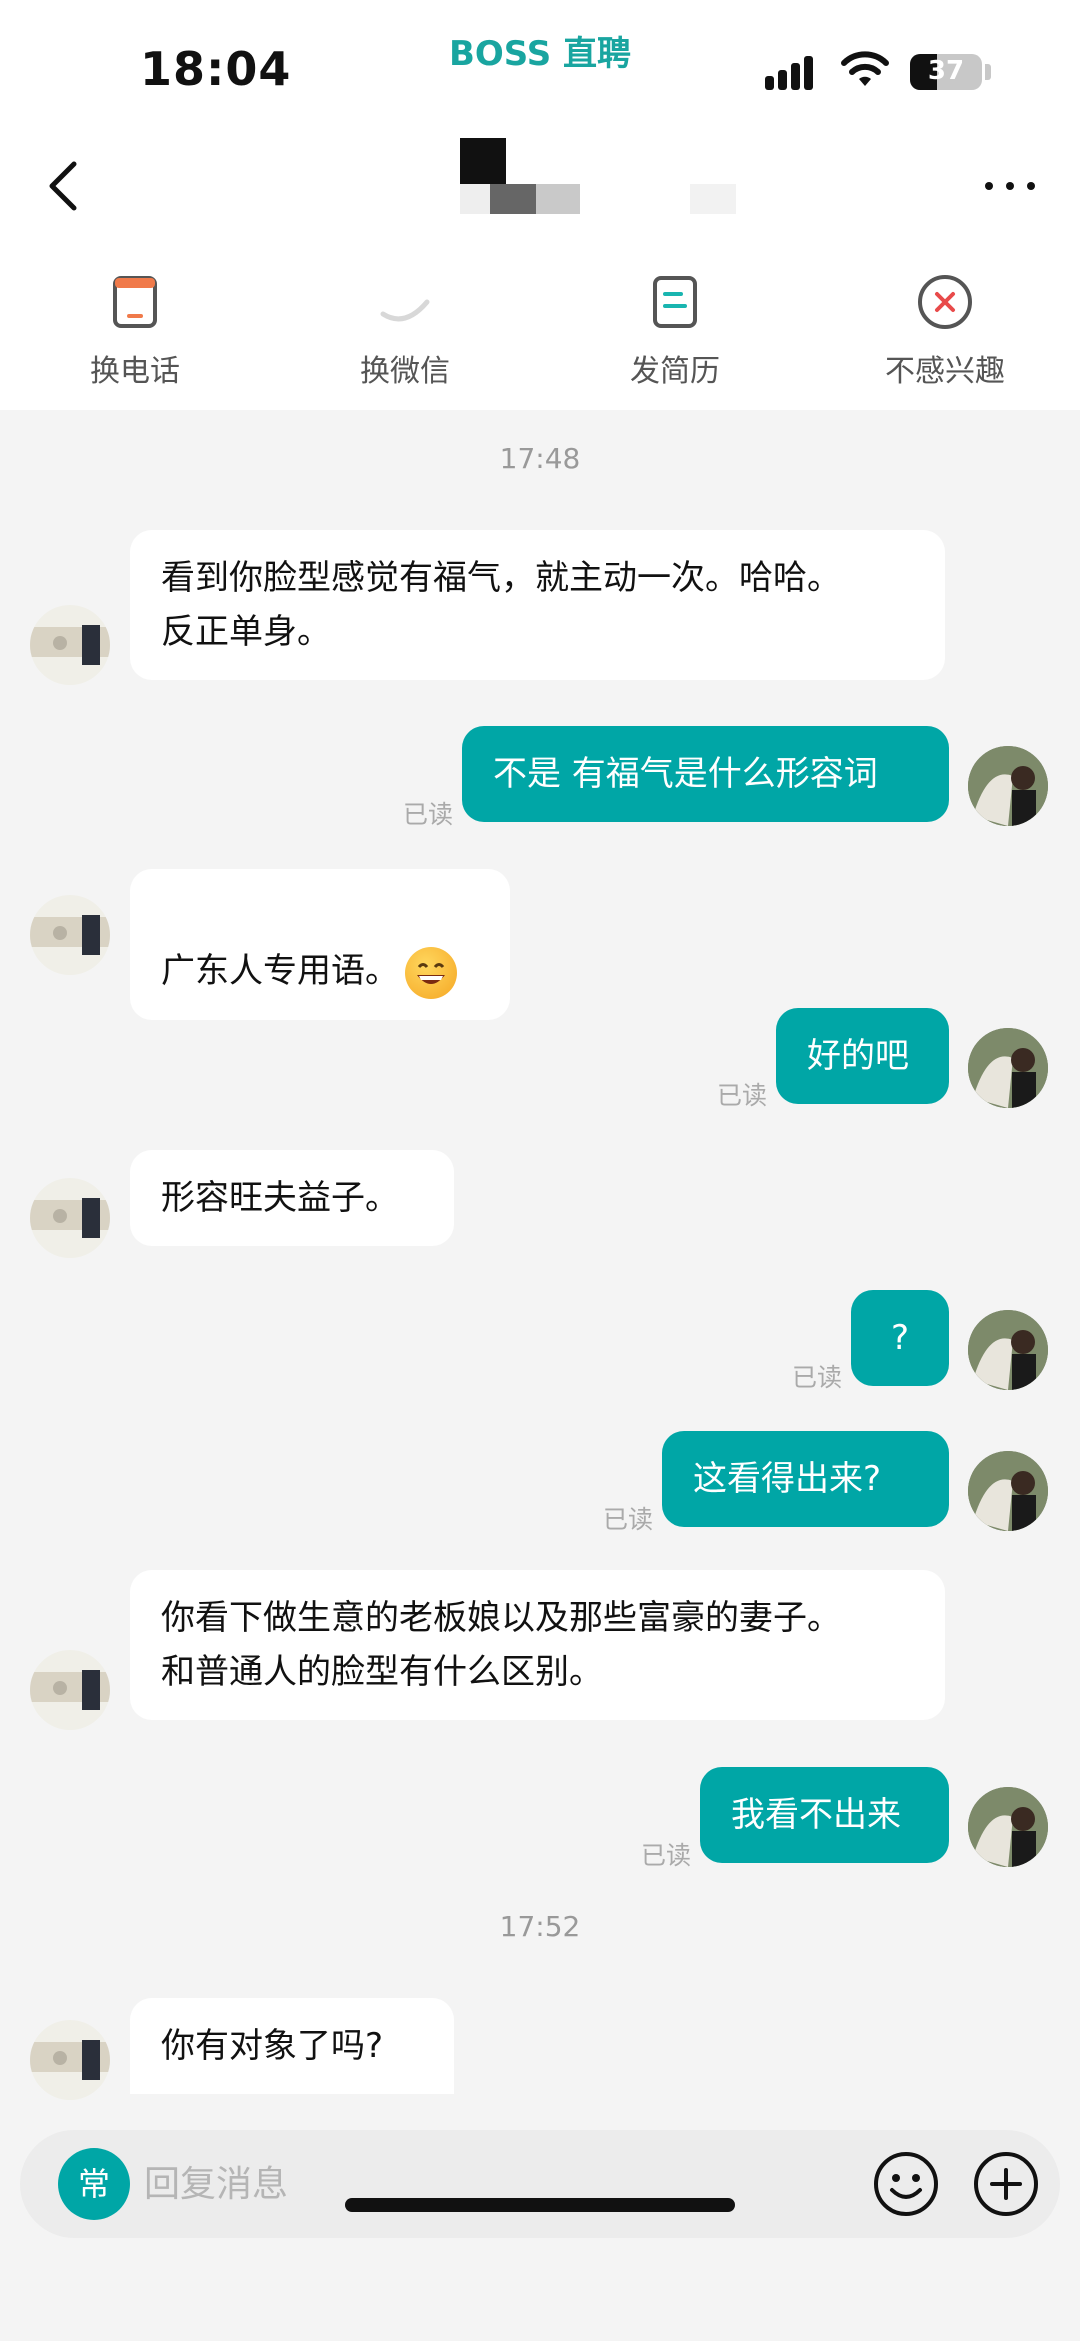  What do you see at coordinates (824, 1815) in the screenshot?
I see `outgoing-message: 我看不出来` at bounding box center [824, 1815].